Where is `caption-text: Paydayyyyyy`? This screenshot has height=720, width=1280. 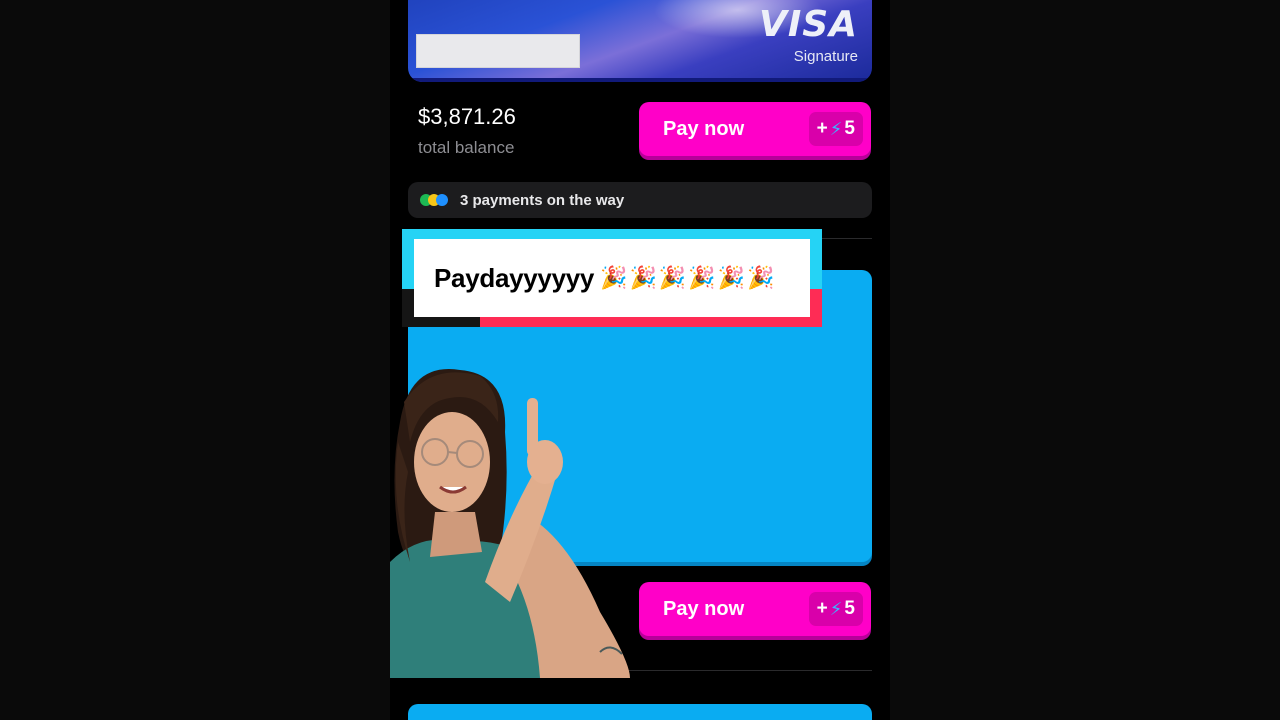 caption-text: Paydayyyyyy is located at coordinates (514, 277).